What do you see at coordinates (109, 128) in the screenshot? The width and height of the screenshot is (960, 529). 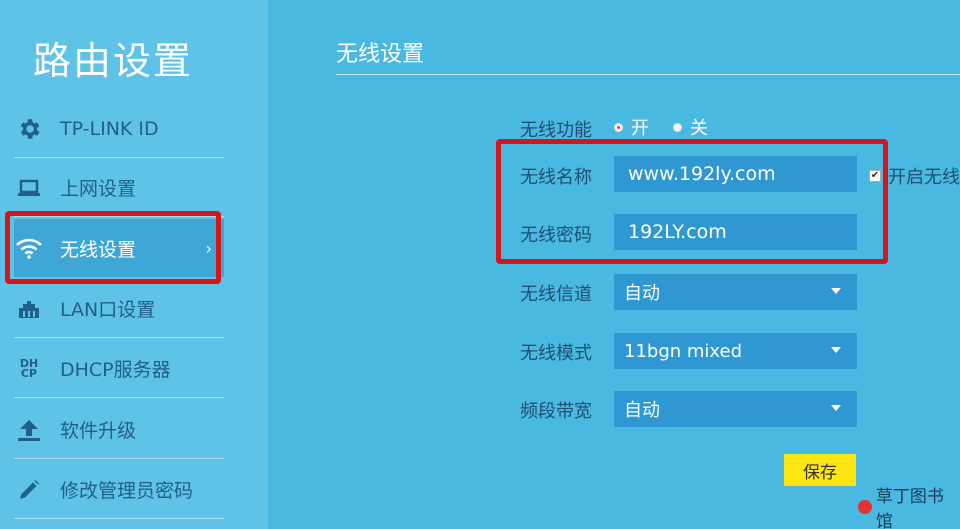 I see `sidebar-item-label: TP-LINK ID` at bounding box center [109, 128].